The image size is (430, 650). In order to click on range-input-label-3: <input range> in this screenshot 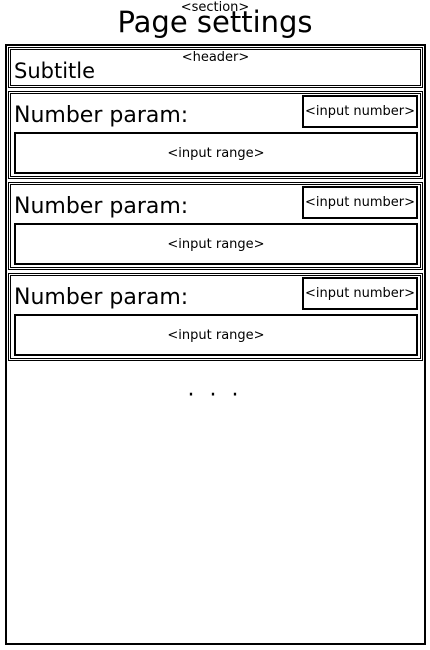, I will do `click(216, 335)`.